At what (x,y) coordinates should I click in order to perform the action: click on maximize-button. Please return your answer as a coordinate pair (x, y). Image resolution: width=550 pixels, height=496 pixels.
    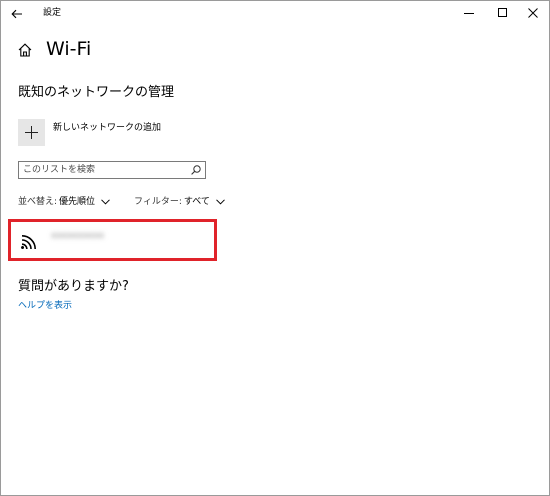
    Looking at the image, I should click on (503, 13).